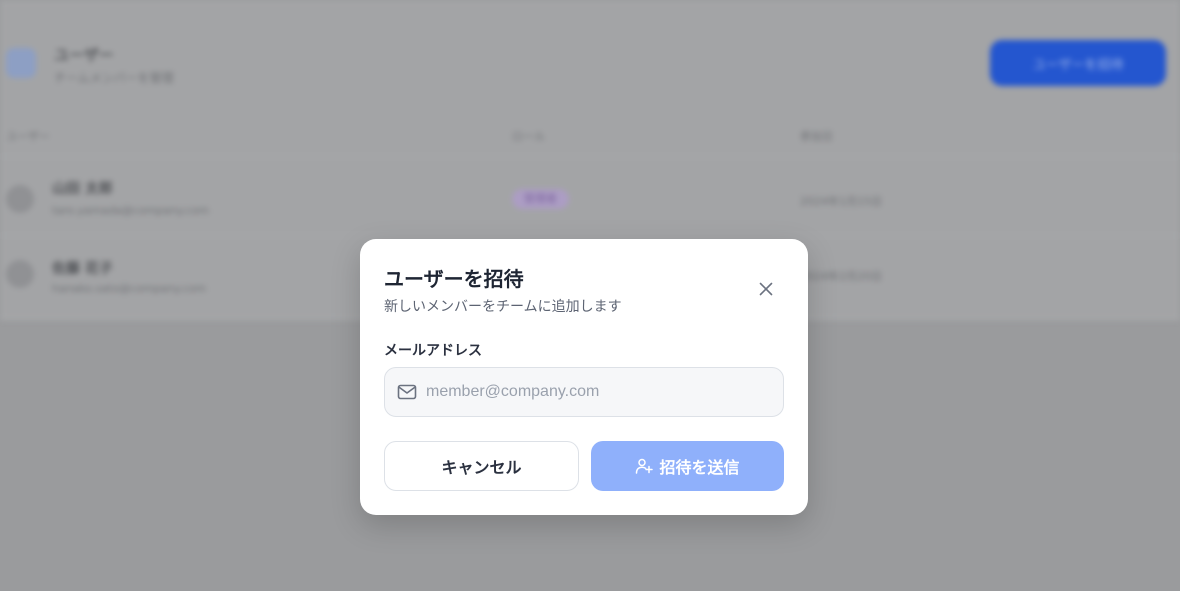 The height and width of the screenshot is (591, 1180). What do you see at coordinates (540, 199) in the screenshot?
I see `bg-role-badge: 管理者` at bounding box center [540, 199].